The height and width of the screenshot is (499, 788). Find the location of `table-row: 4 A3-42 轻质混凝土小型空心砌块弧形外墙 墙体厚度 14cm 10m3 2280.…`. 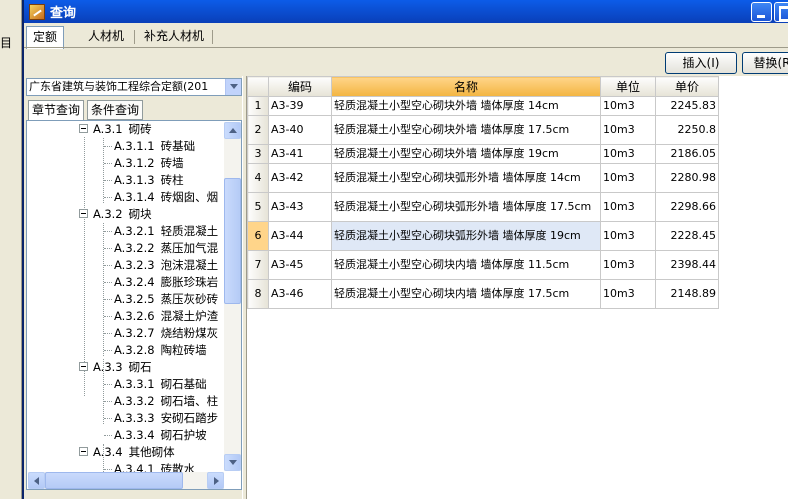

table-row: 4 A3-42 轻质混凝土小型空心砌块弧形外墙 墙体厚度 14cm 10m3 2280.… is located at coordinates (483, 178).